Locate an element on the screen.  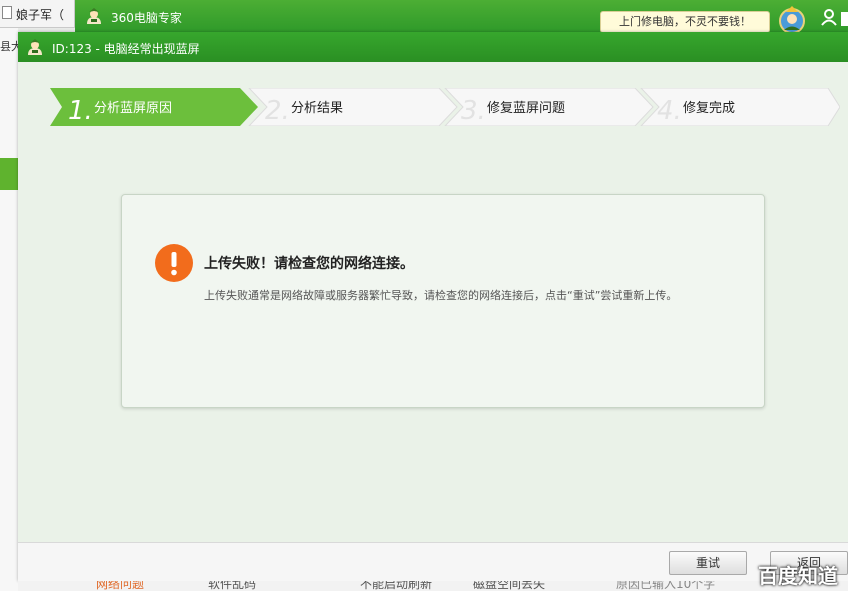
dialog-footer: 重试 返回 is located at coordinates (433, 561).